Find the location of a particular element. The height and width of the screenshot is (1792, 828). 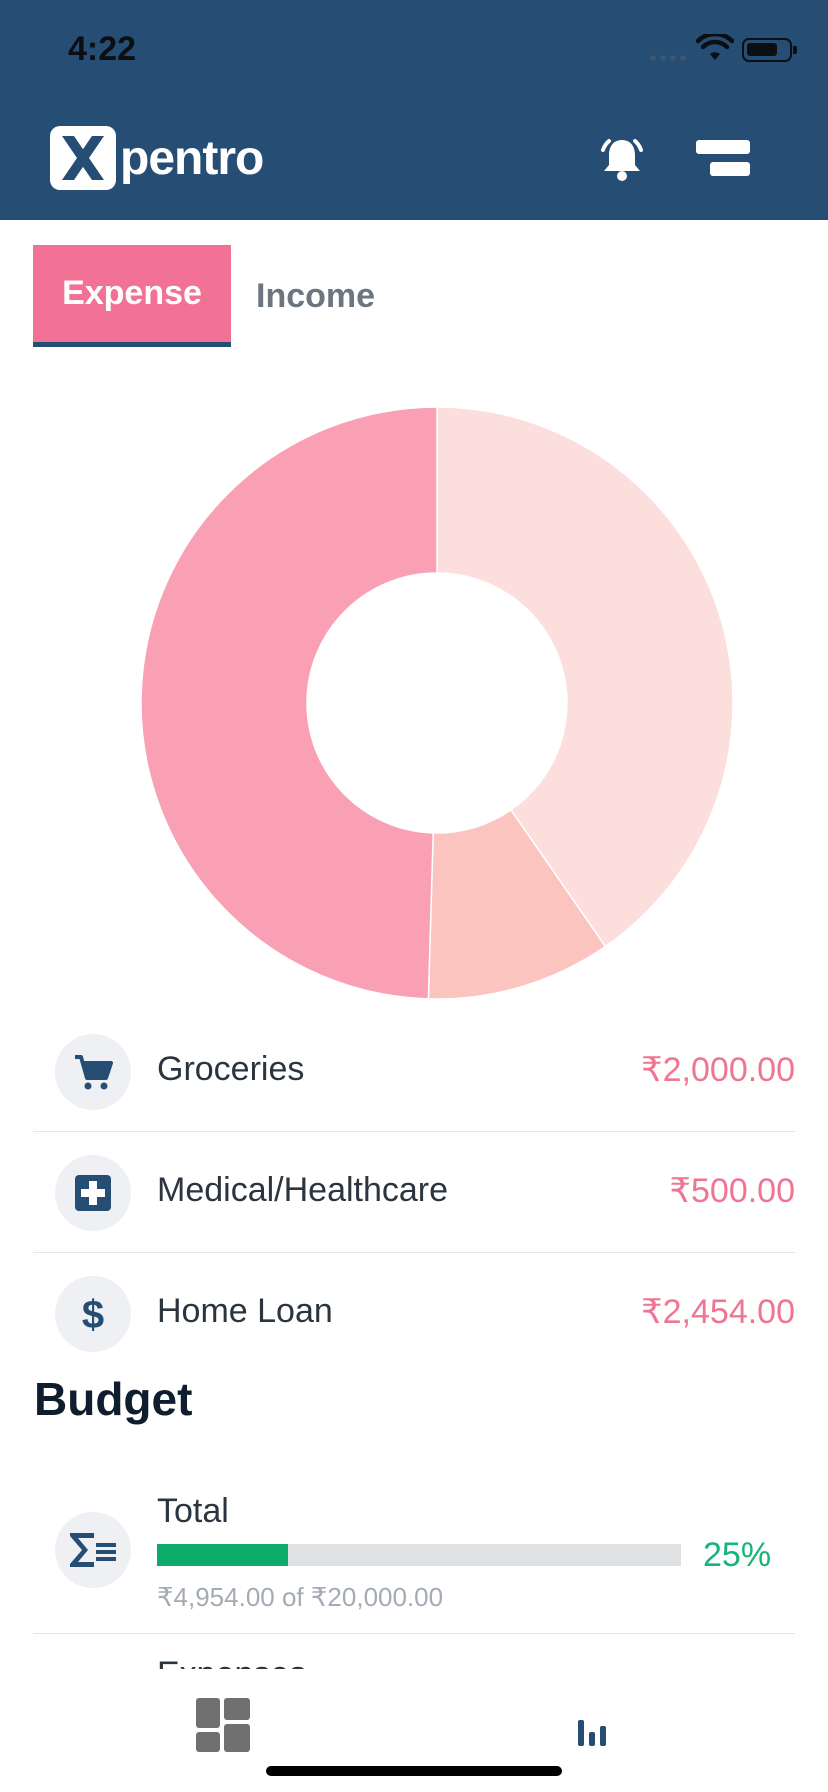

cellular-signal-icon is located at coordinates (668, 58).